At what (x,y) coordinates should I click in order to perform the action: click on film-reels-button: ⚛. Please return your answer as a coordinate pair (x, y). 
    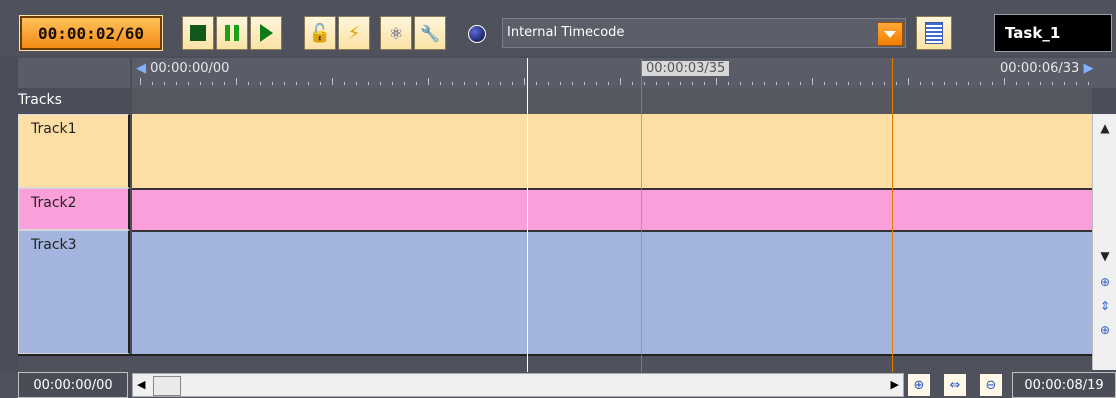
    Looking at the image, I should click on (396, 33).